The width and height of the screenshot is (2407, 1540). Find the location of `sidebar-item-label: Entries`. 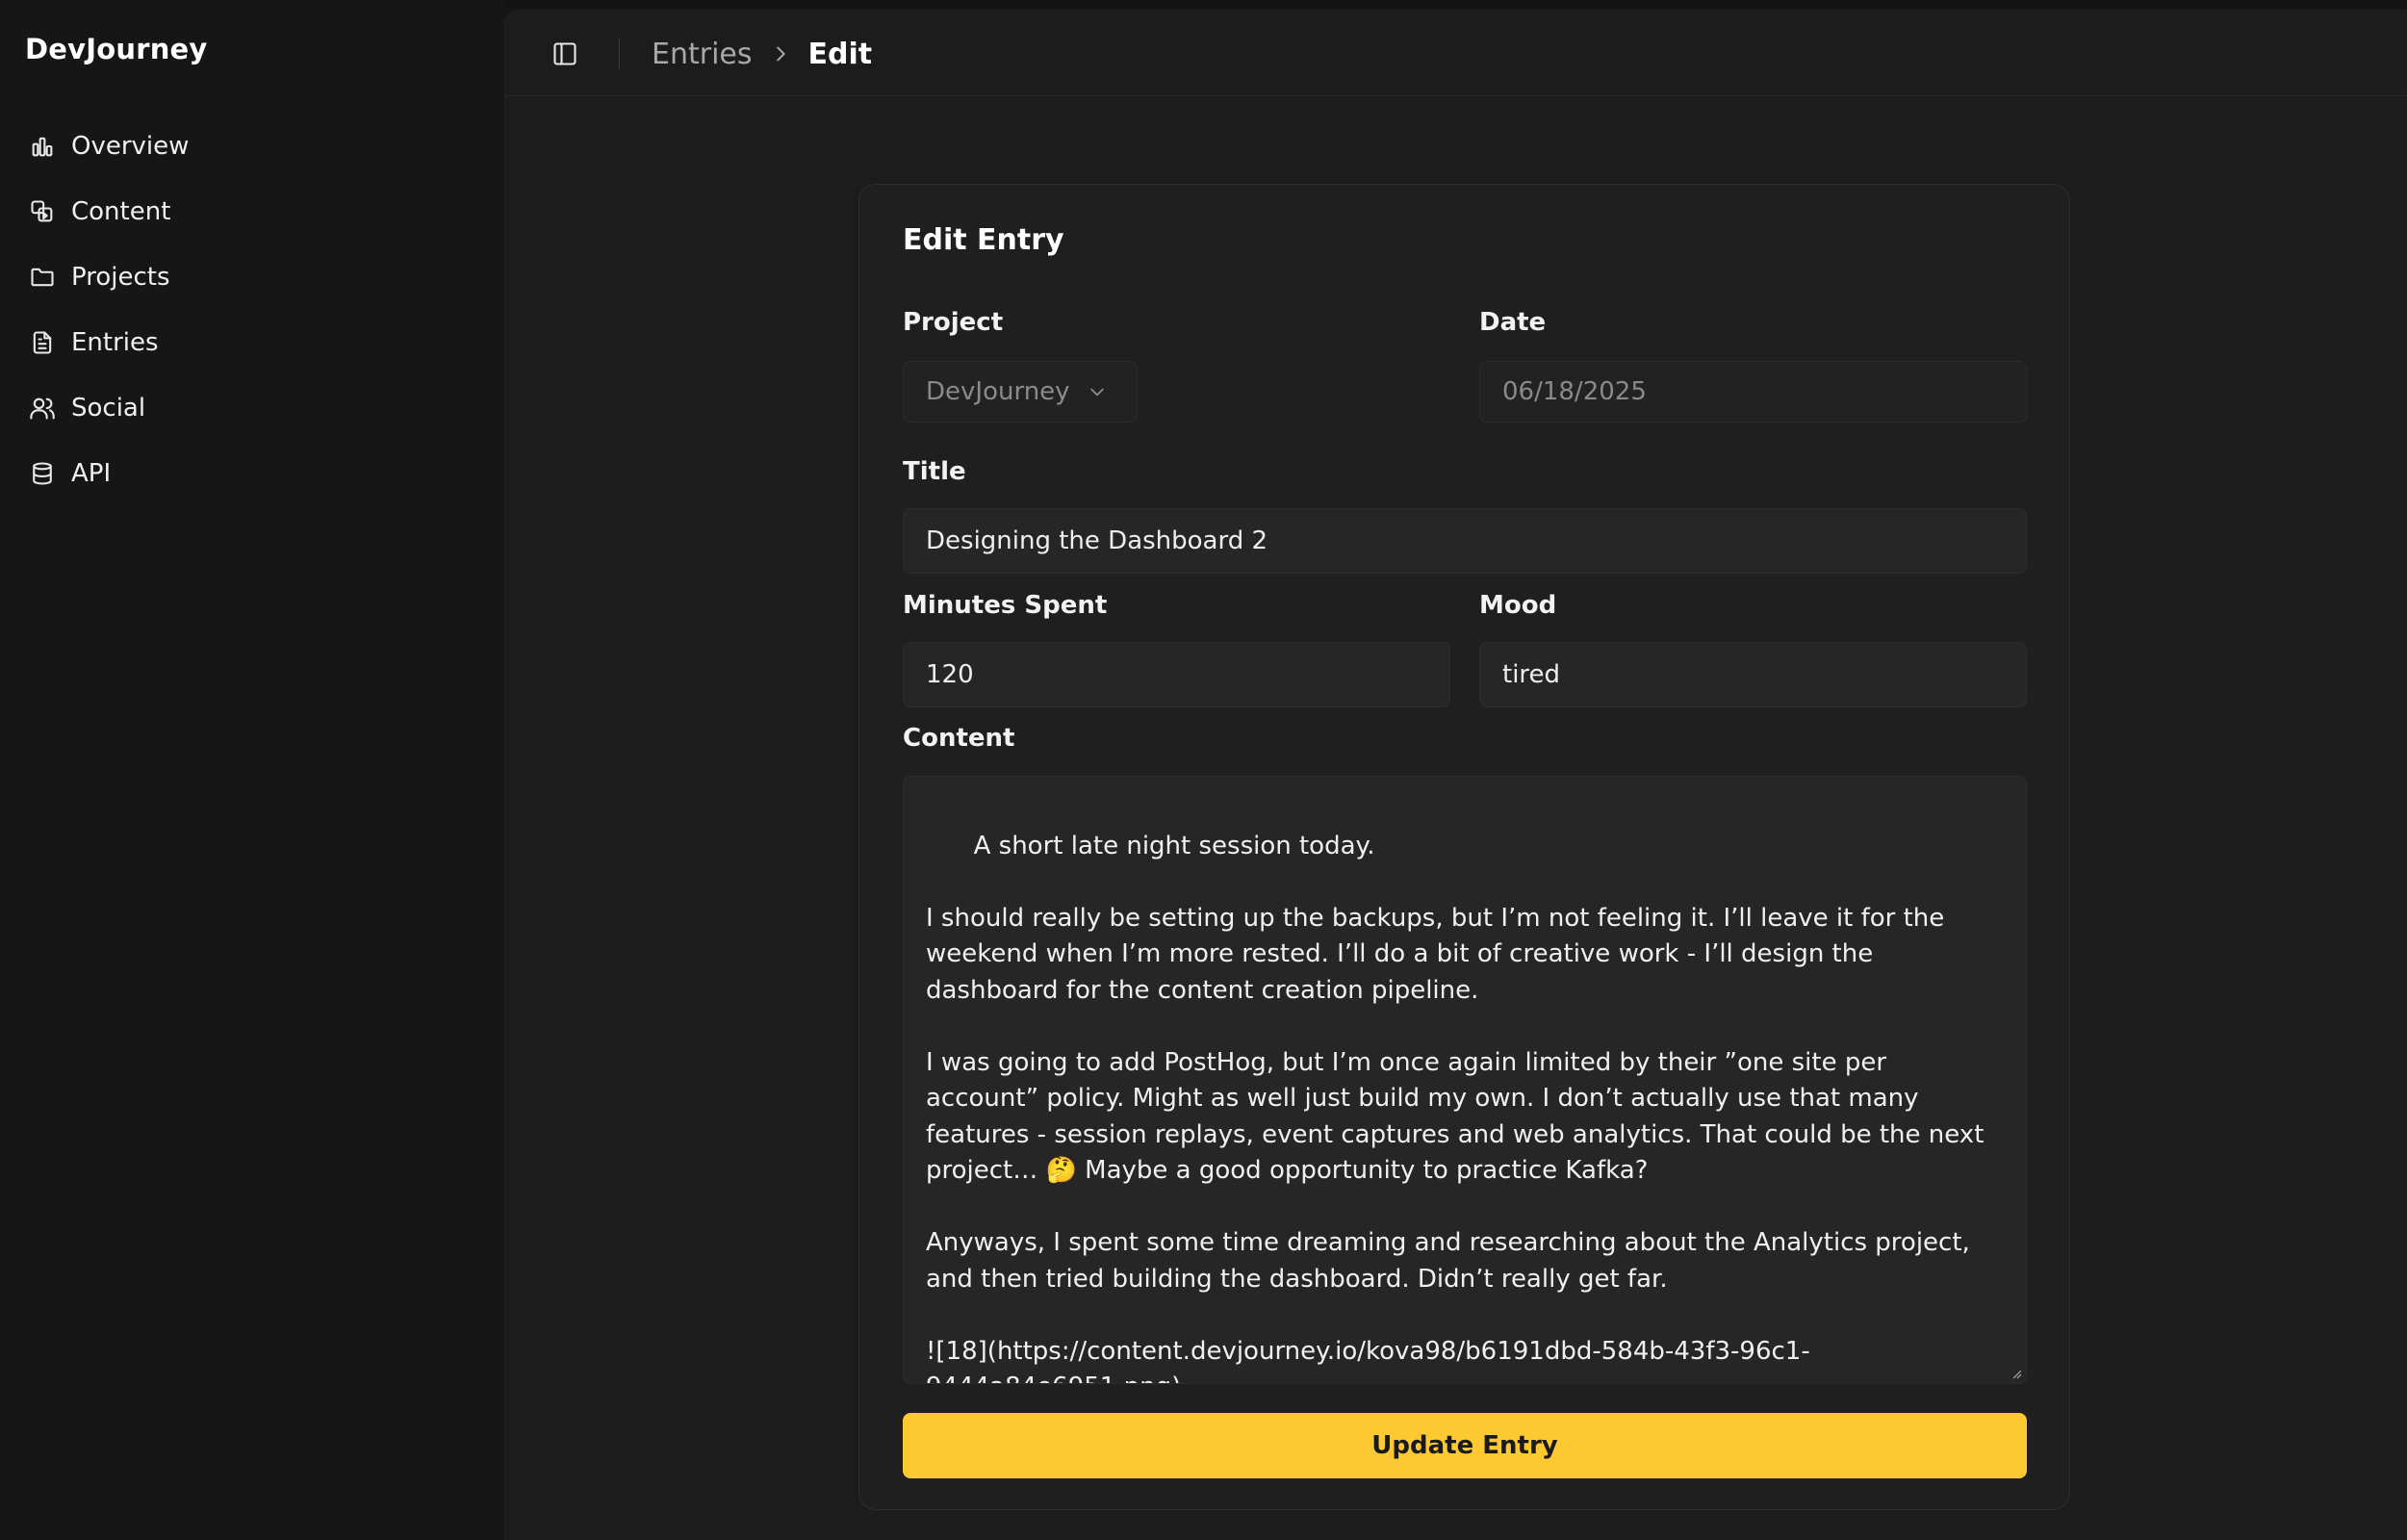

sidebar-item-label: Entries is located at coordinates (115, 342).